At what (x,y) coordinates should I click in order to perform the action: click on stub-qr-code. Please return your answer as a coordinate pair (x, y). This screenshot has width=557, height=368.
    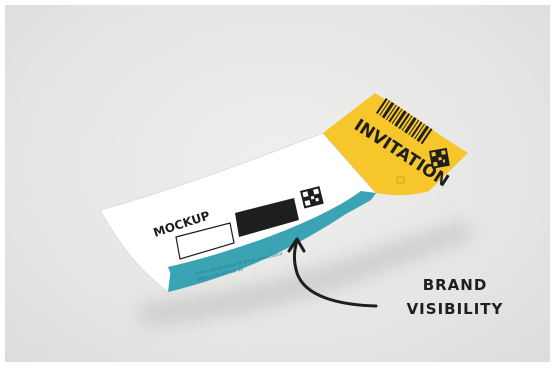
    Looking at the image, I should click on (439, 158).